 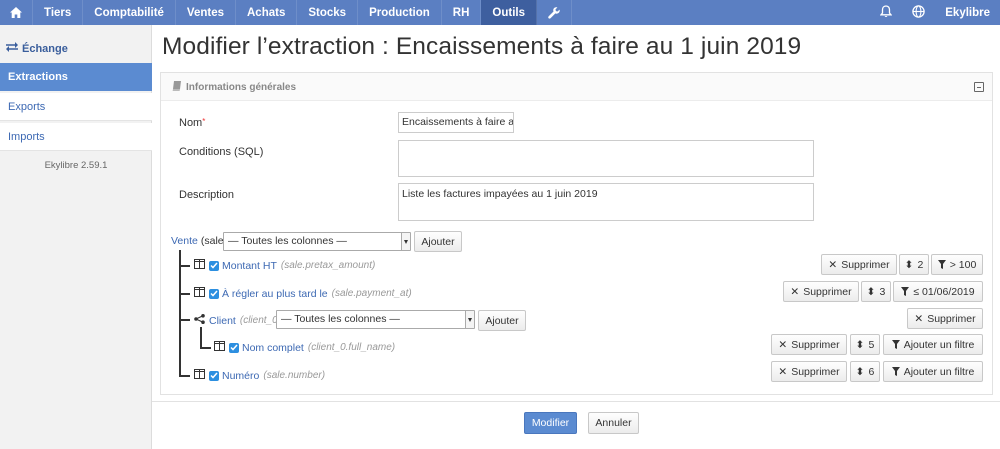 I want to click on column-node-number: Numéro (sale.number), so click(x=259, y=375).